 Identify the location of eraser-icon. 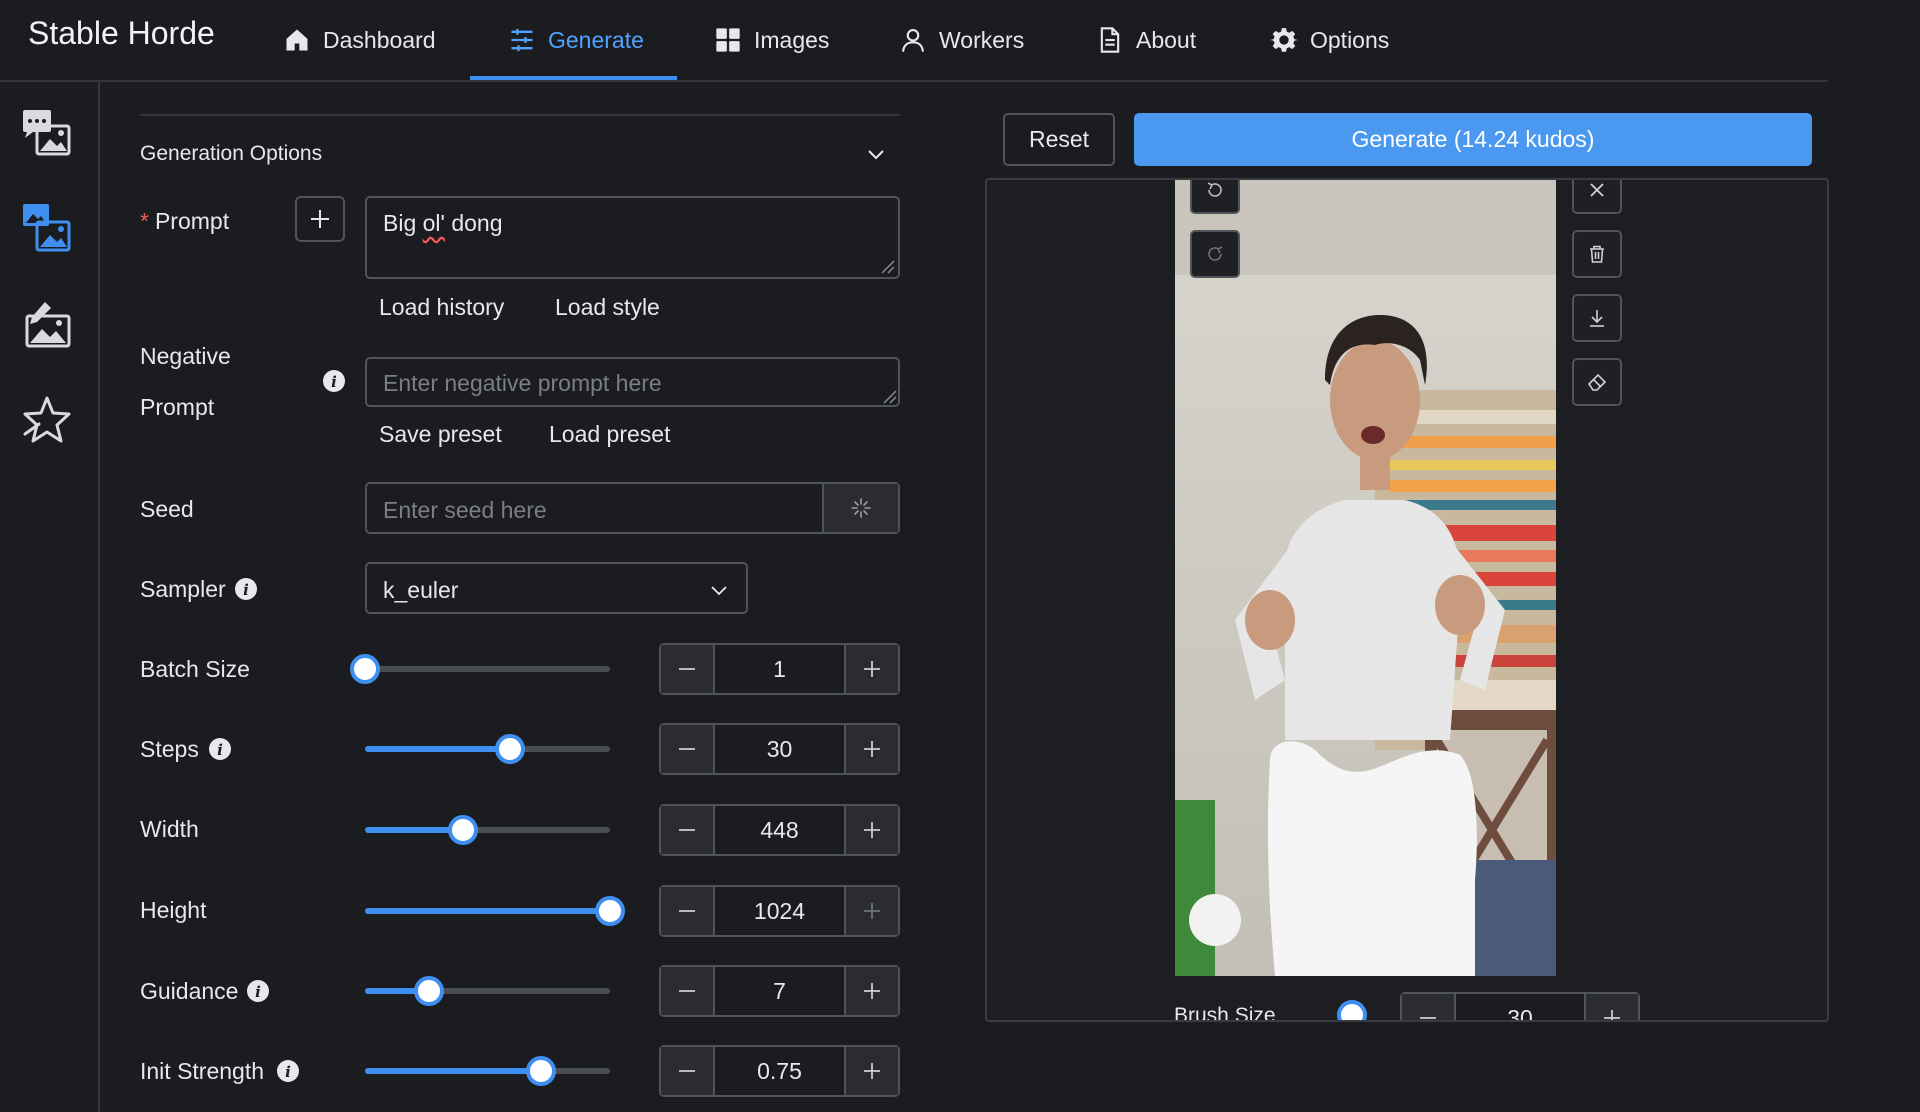
(1597, 382).